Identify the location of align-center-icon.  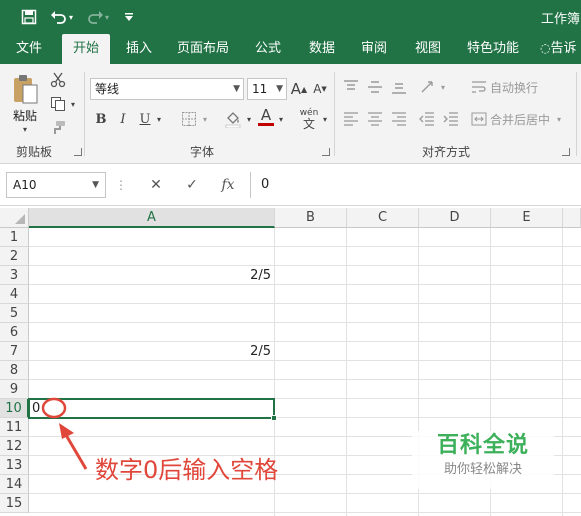
(375, 119).